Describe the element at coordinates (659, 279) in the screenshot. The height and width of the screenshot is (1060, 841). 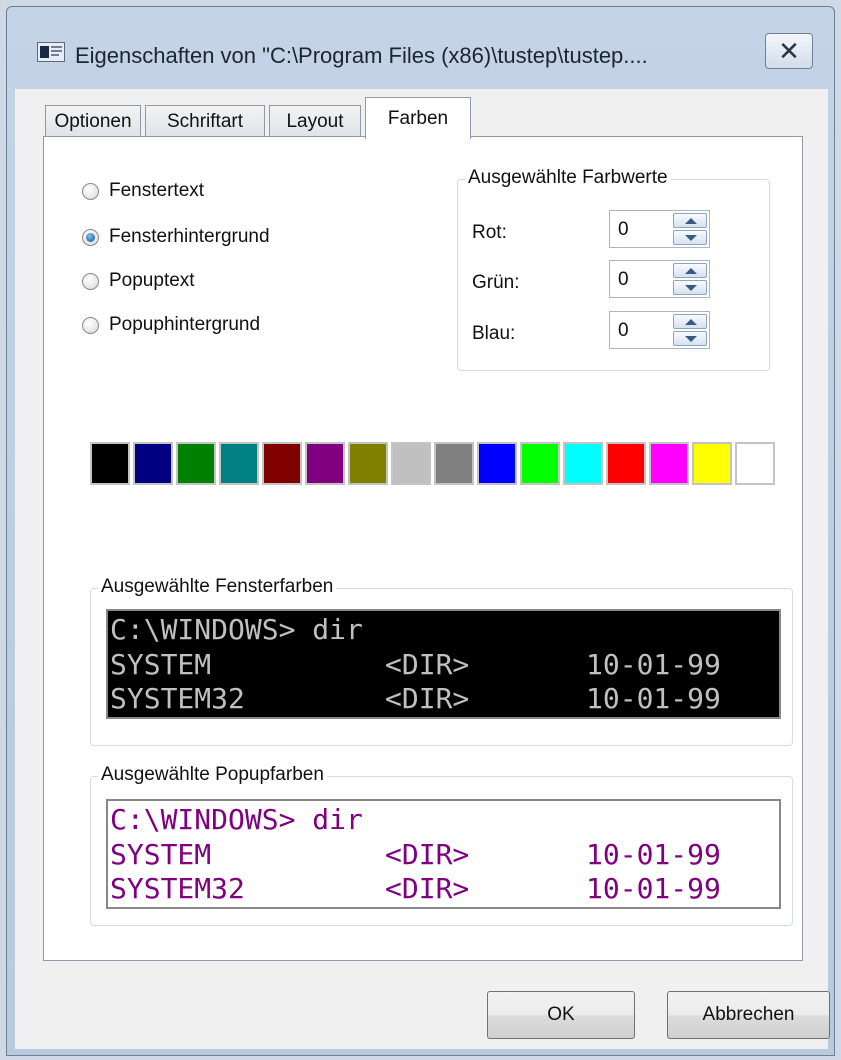
I see `green-spinner: 0` at that location.